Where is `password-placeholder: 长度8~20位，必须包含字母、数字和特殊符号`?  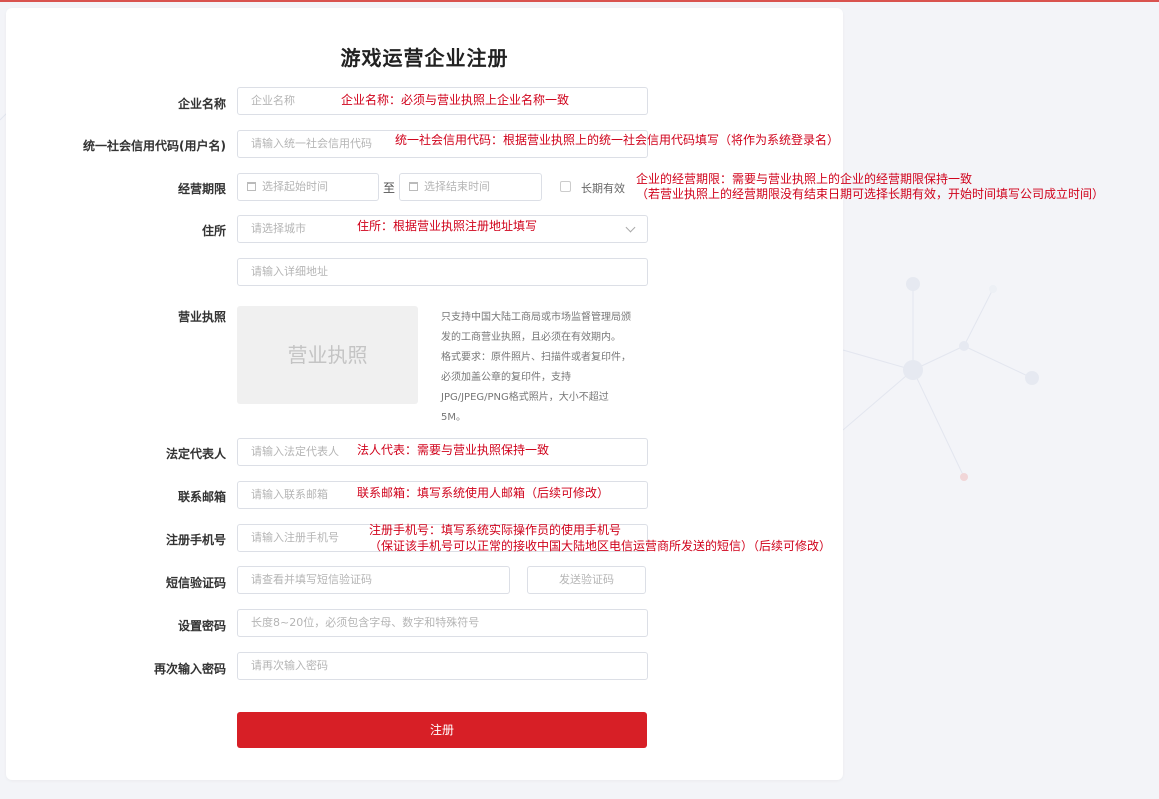
password-placeholder: 长度8~20位，必须包含字母、数字和特殊符号 is located at coordinates (365, 622).